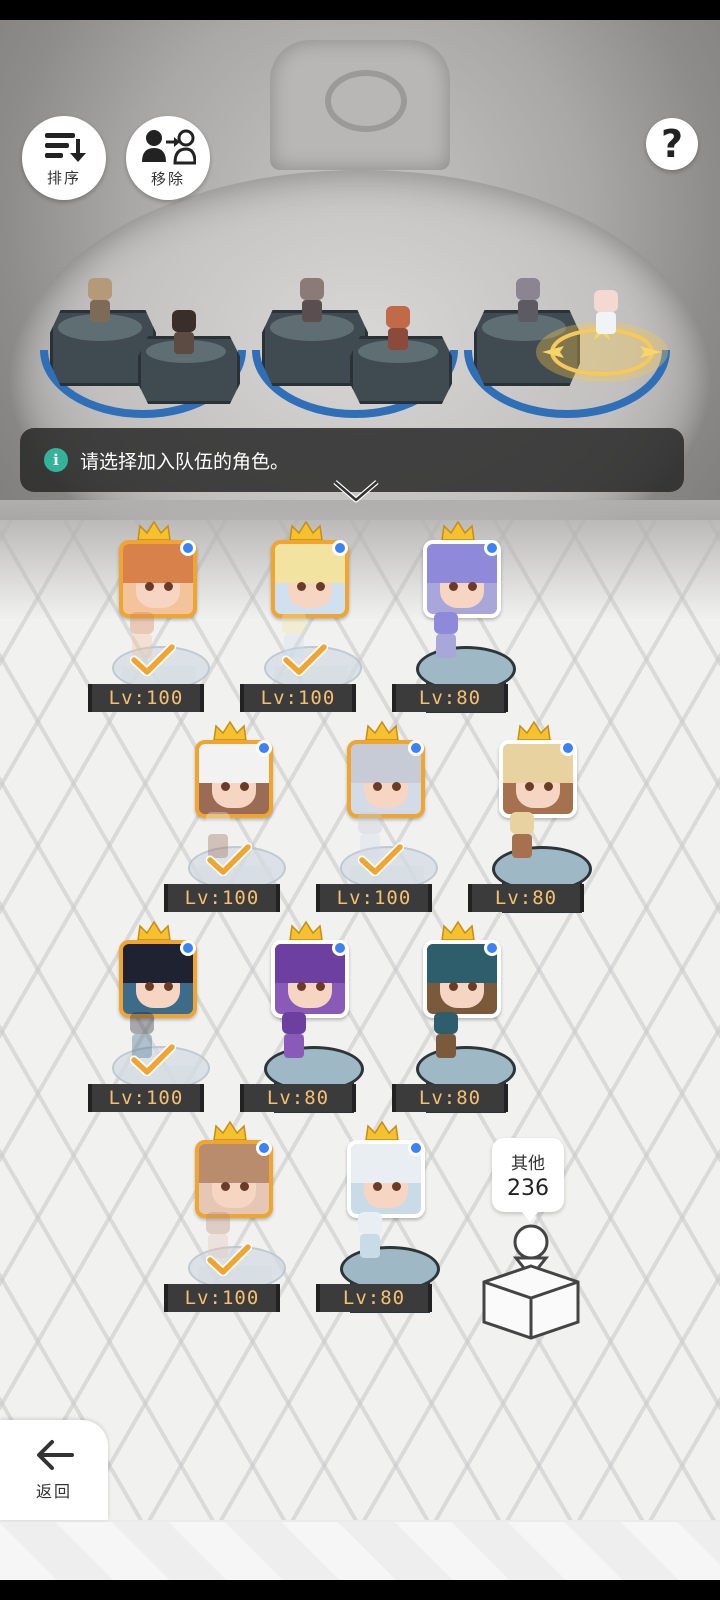 The width and height of the screenshot is (720, 1600). I want to click on bottom-strip, so click(360, 1551).